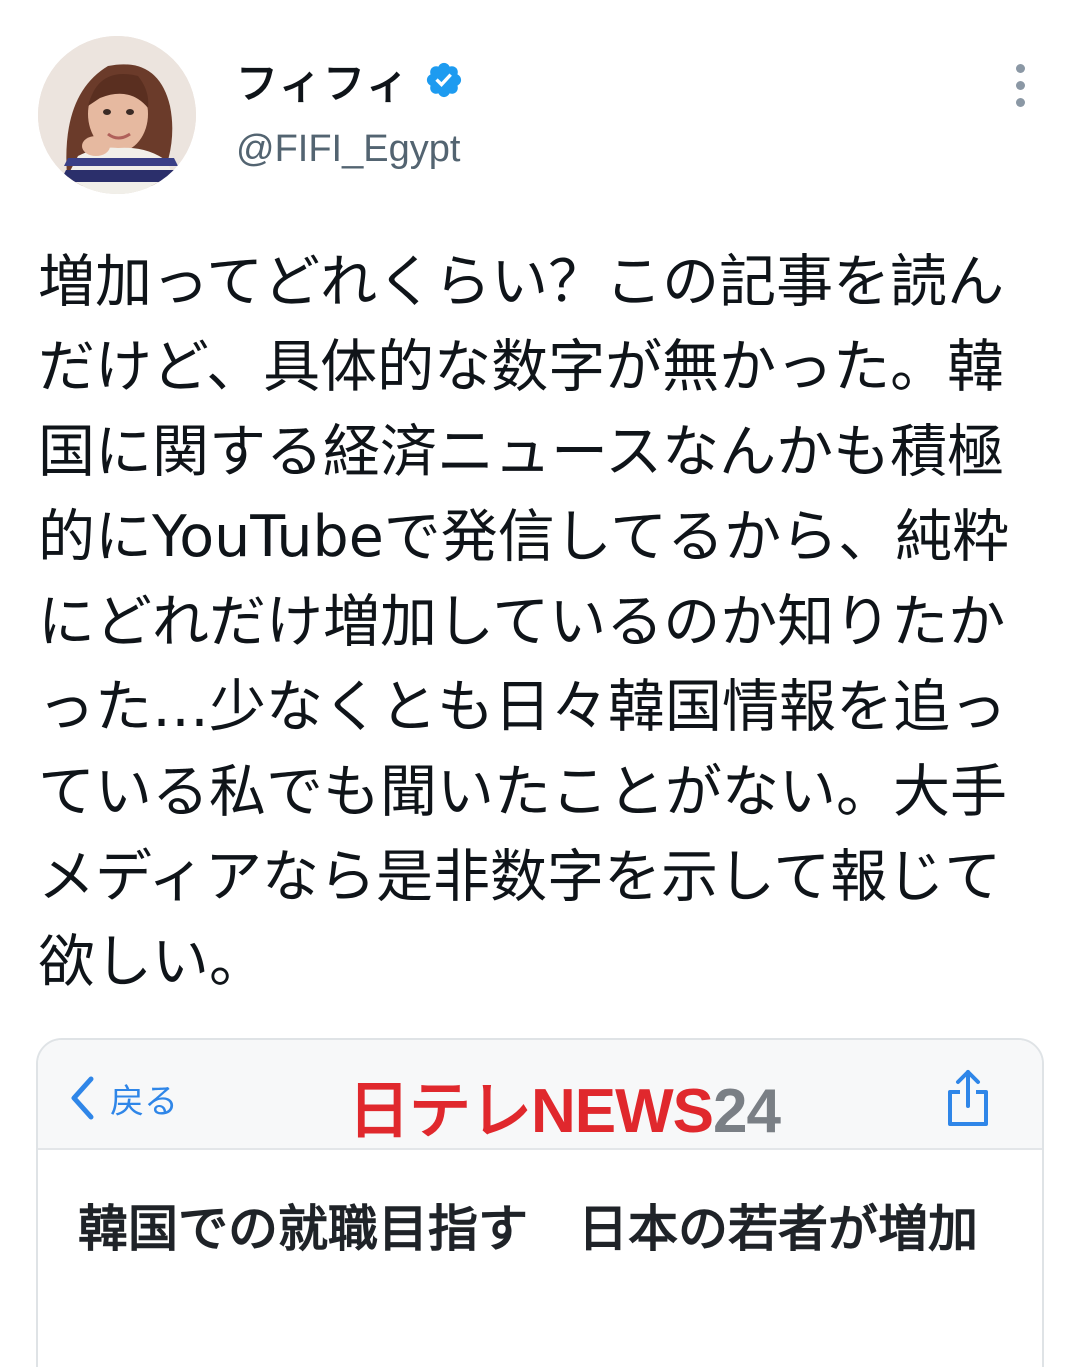 The image size is (1075, 1367). I want to click on display-name: フィフィ, so click(323, 80).